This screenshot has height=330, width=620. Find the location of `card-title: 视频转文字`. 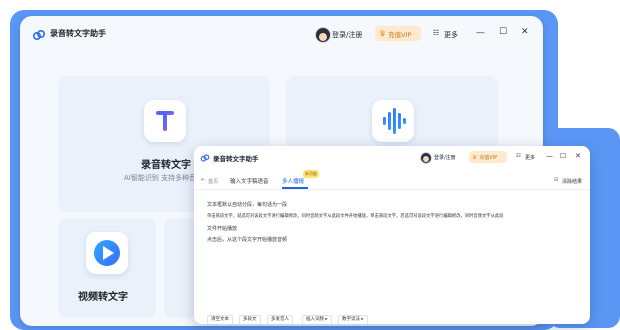

card-title: 视频转文字 is located at coordinates (103, 297).